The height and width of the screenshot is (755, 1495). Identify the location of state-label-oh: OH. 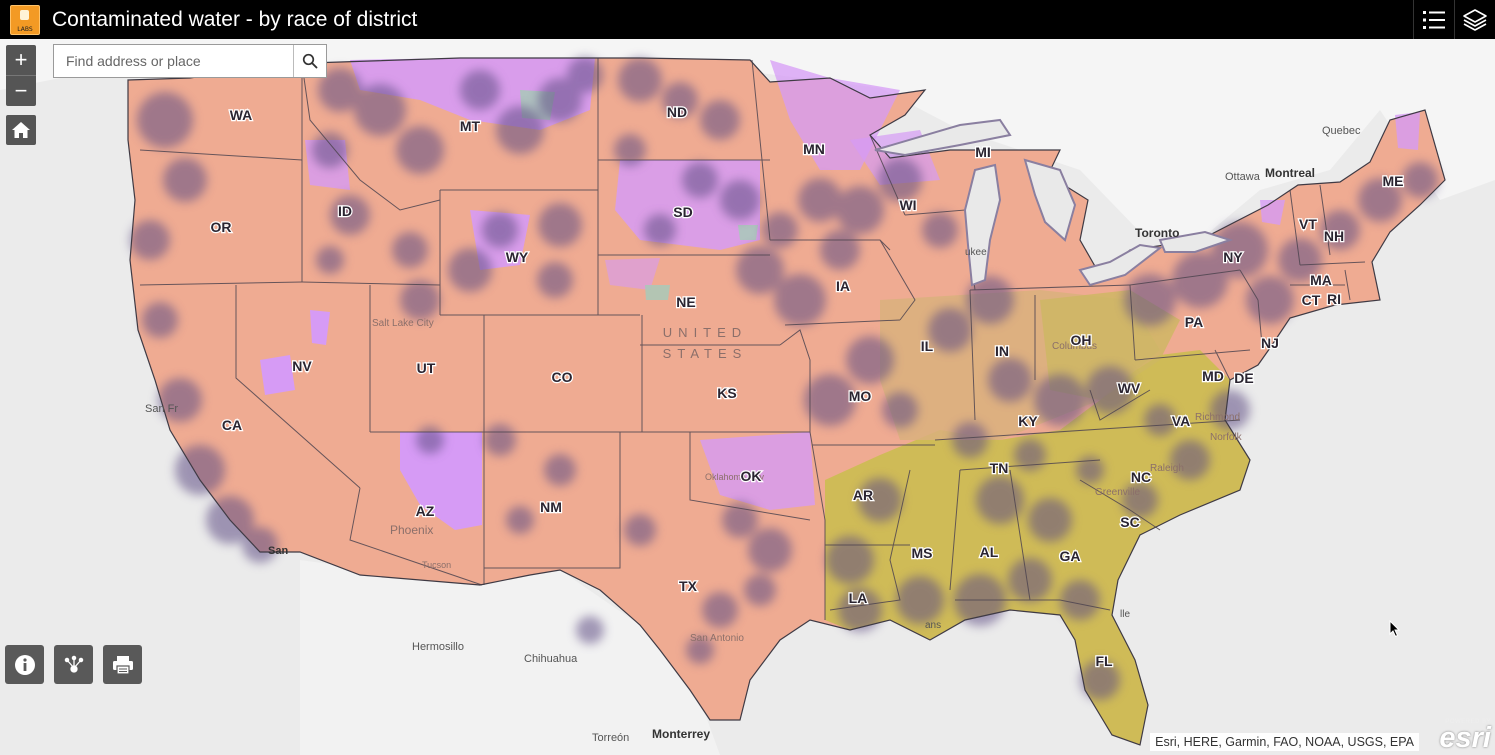
(1081, 340).